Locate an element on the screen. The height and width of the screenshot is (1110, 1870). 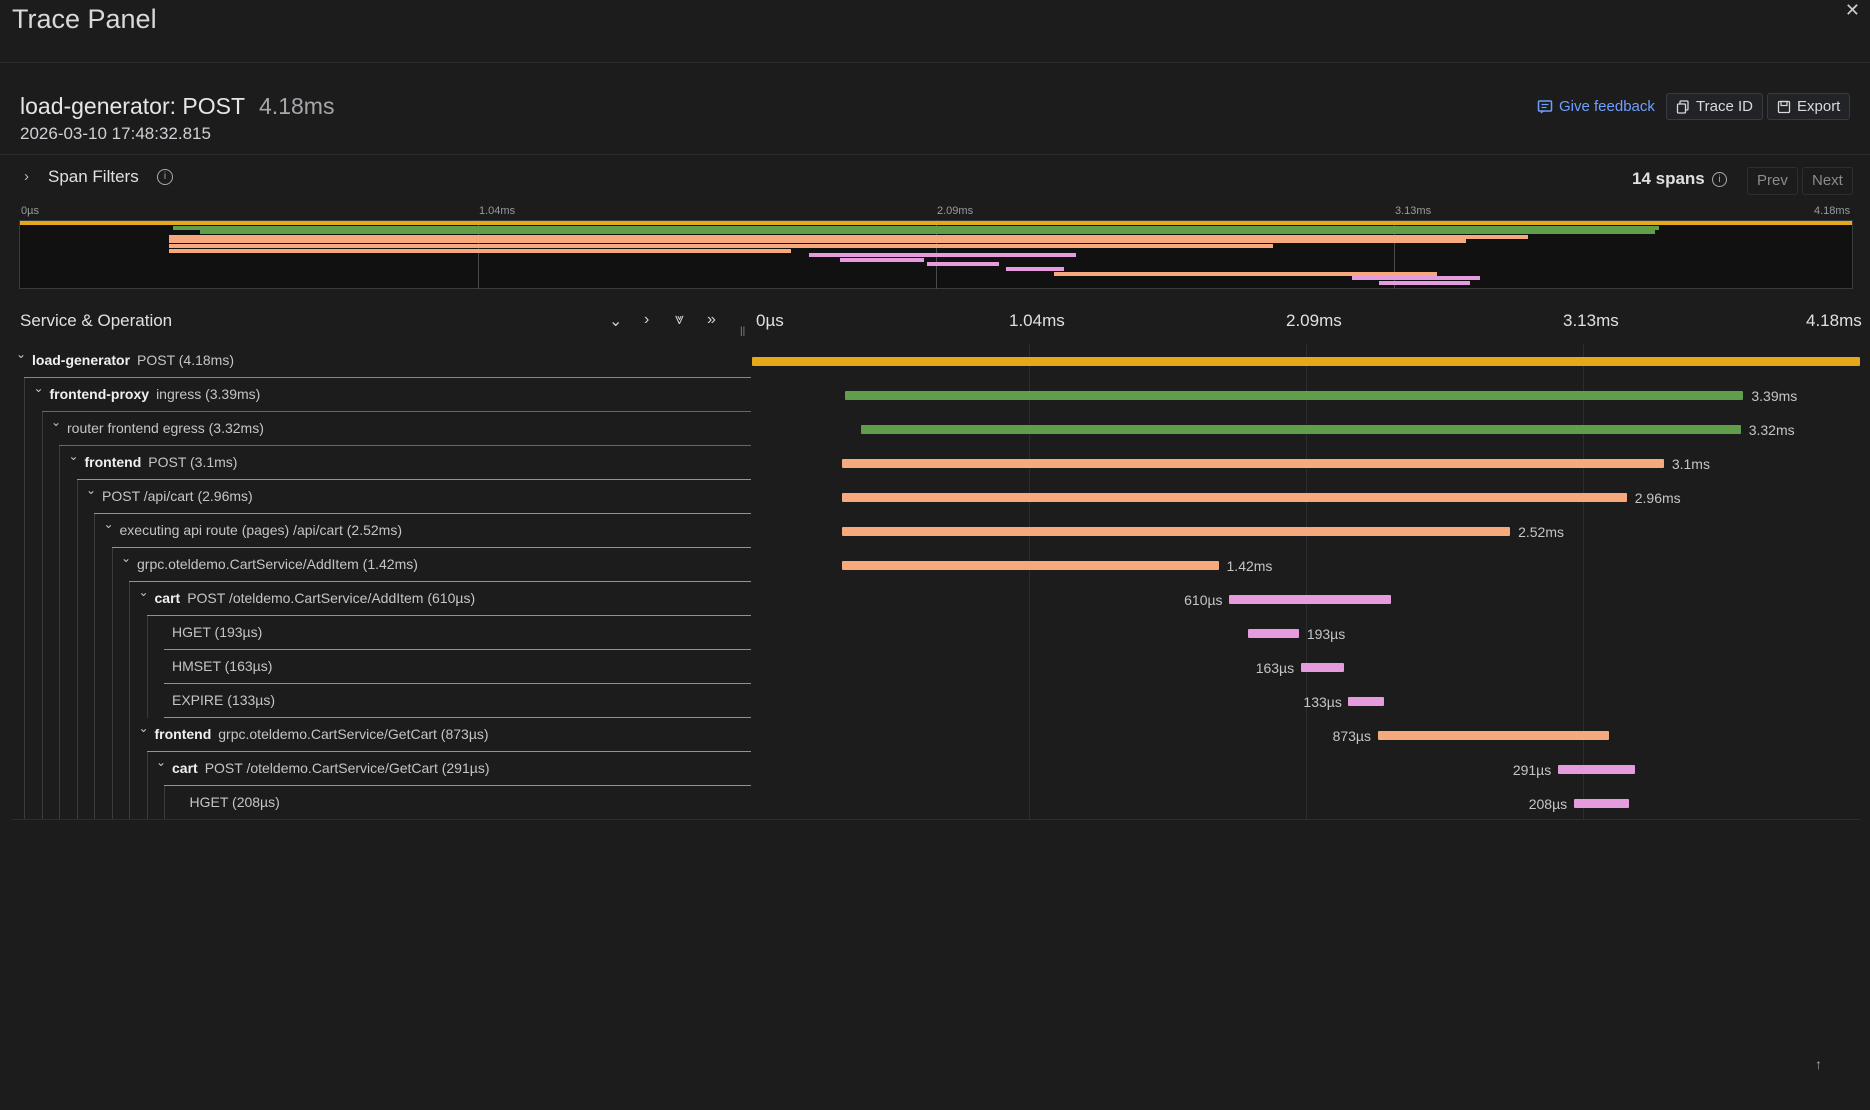
expand-one-icon: › is located at coordinates (646, 320).